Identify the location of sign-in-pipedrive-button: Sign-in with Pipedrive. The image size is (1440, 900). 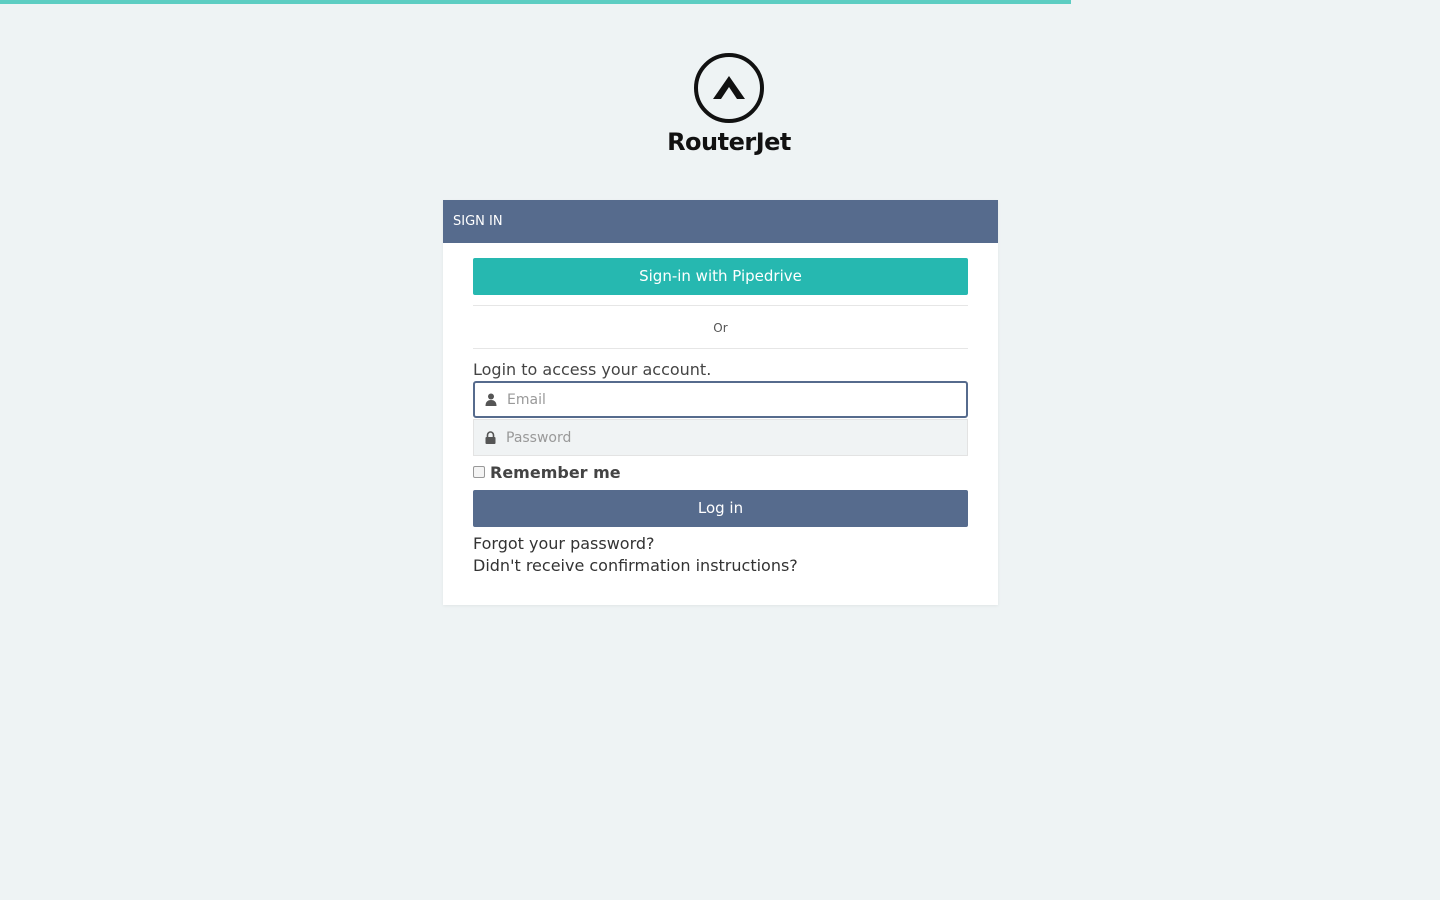
(720, 276).